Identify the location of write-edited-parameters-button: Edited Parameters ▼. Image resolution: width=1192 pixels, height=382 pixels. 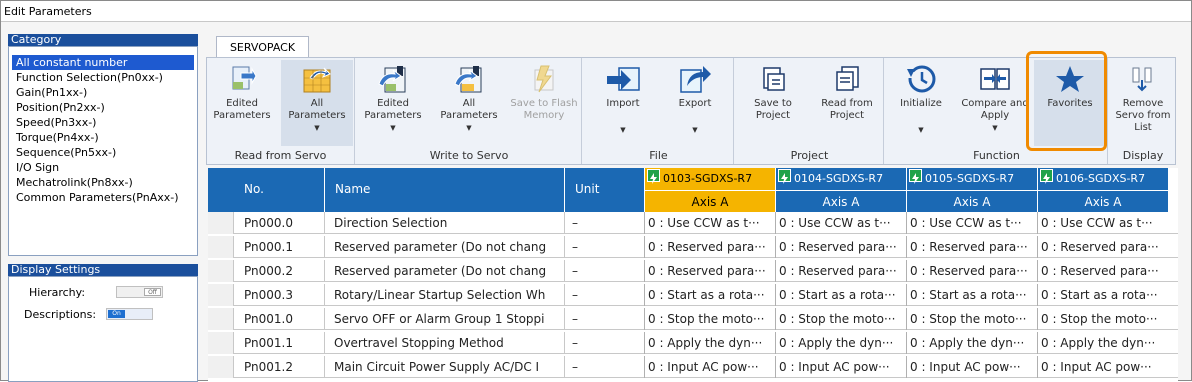
(393, 103).